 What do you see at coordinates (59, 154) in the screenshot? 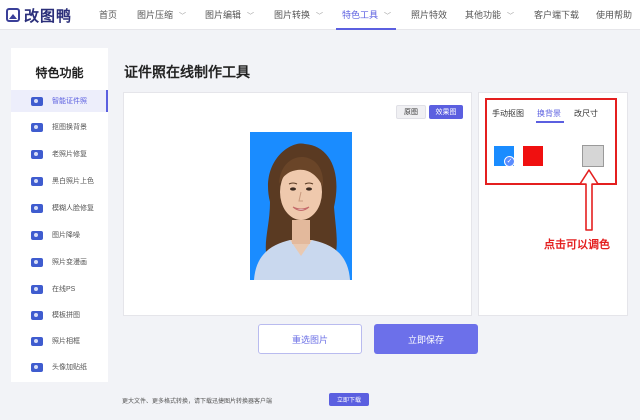
I see `sidebar-item-old-photo-repair: 老照片修复` at bounding box center [59, 154].